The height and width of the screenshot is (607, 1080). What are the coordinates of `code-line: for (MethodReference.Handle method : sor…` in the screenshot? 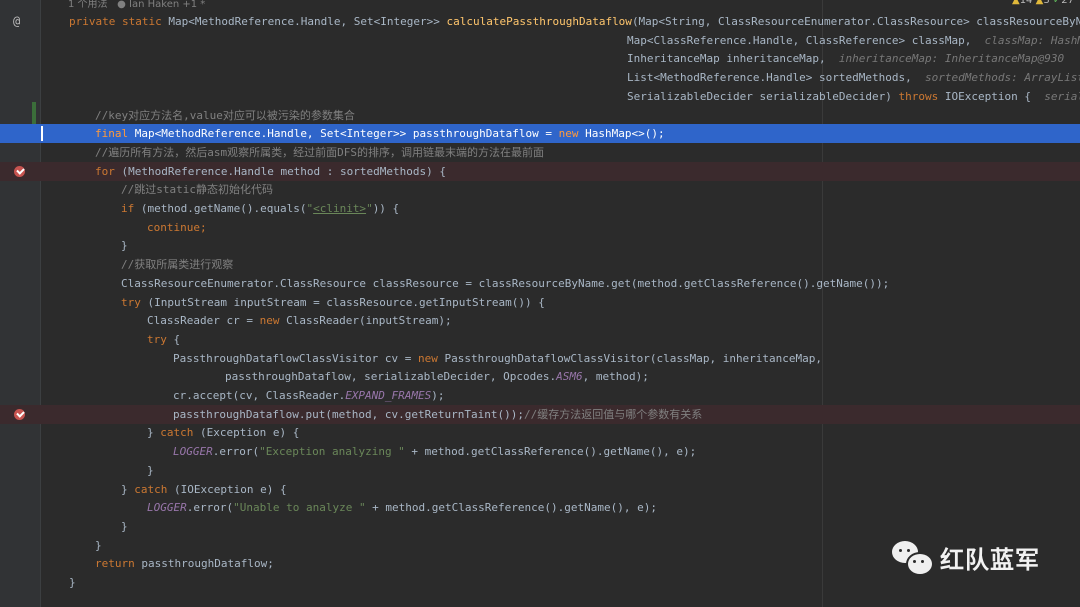 It's located at (540, 171).